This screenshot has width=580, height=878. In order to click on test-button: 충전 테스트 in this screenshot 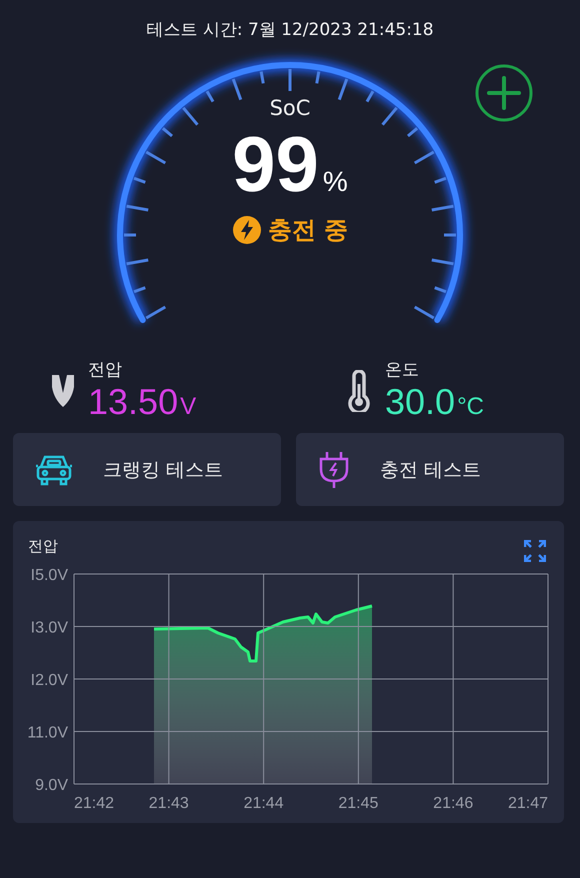, I will do `click(430, 469)`.